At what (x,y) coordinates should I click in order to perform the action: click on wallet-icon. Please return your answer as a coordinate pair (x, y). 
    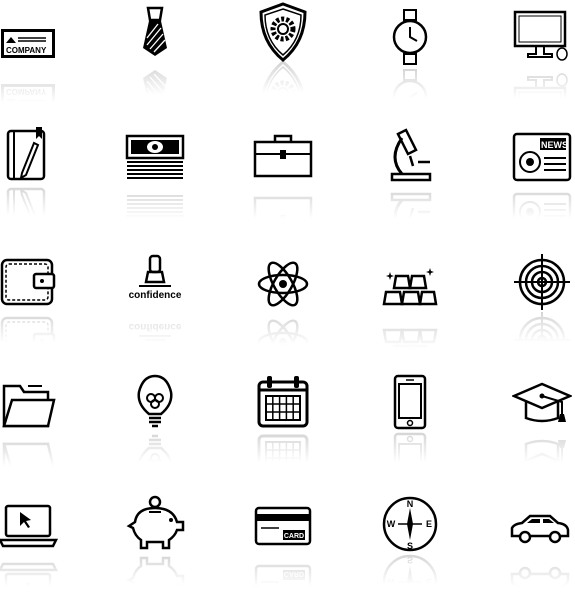
    Looking at the image, I should click on (29, 308).